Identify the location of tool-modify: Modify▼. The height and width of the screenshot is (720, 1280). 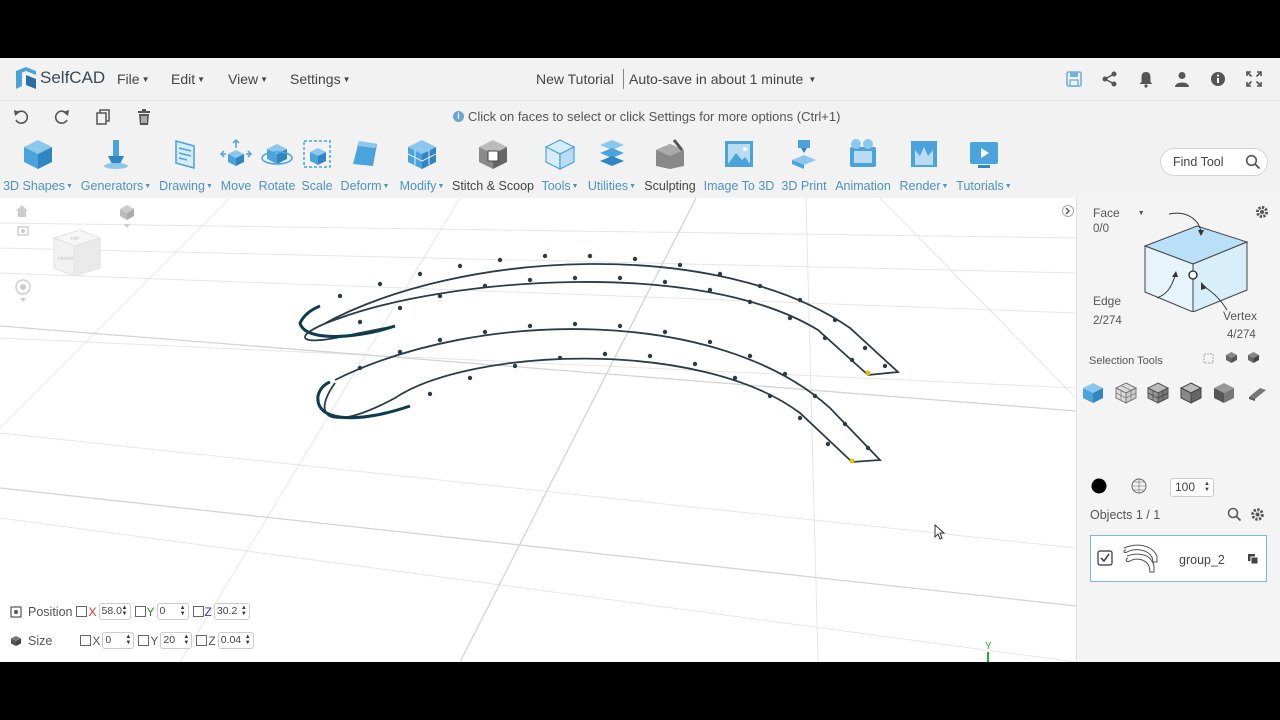
(422, 165).